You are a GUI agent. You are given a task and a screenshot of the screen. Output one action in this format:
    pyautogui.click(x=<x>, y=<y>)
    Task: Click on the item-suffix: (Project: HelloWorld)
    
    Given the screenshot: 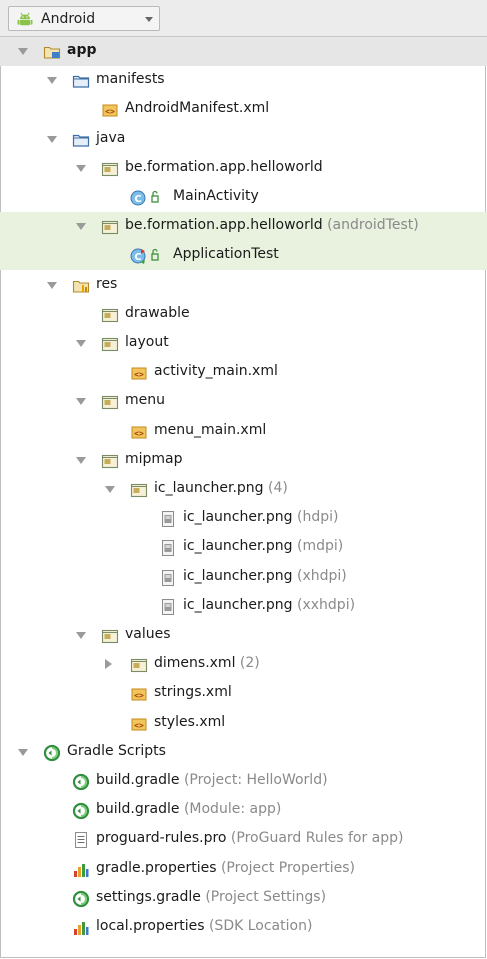 What is the action you would take?
    pyautogui.click(x=255, y=780)
    